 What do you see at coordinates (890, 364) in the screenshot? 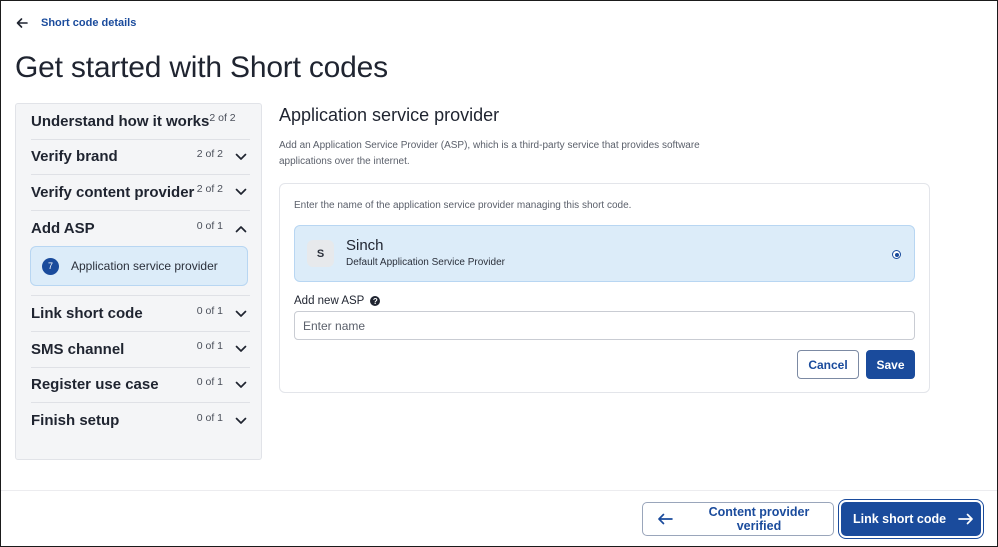
I see `save-button: Save` at bounding box center [890, 364].